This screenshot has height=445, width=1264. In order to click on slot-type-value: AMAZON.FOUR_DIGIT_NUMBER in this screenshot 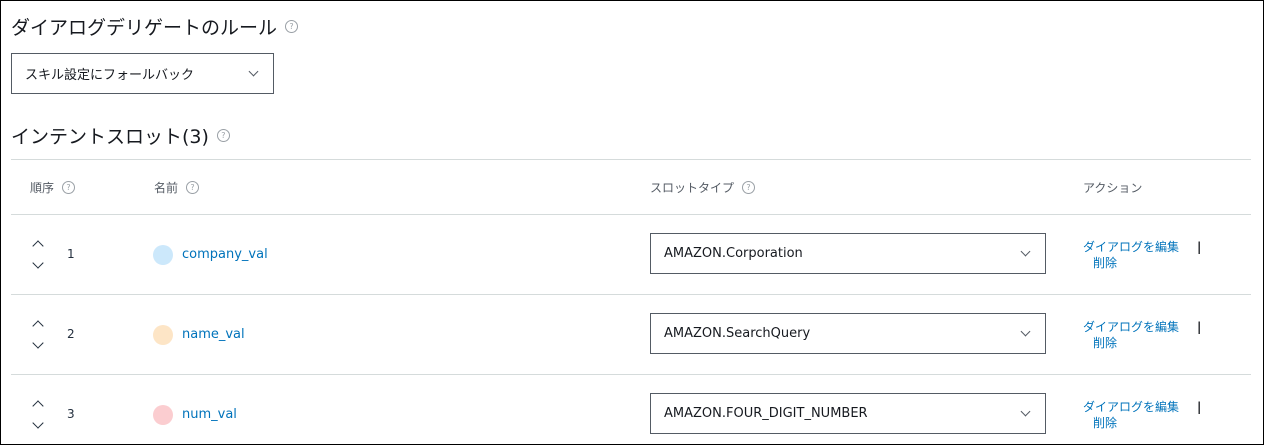, I will do `click(766, 413)`.